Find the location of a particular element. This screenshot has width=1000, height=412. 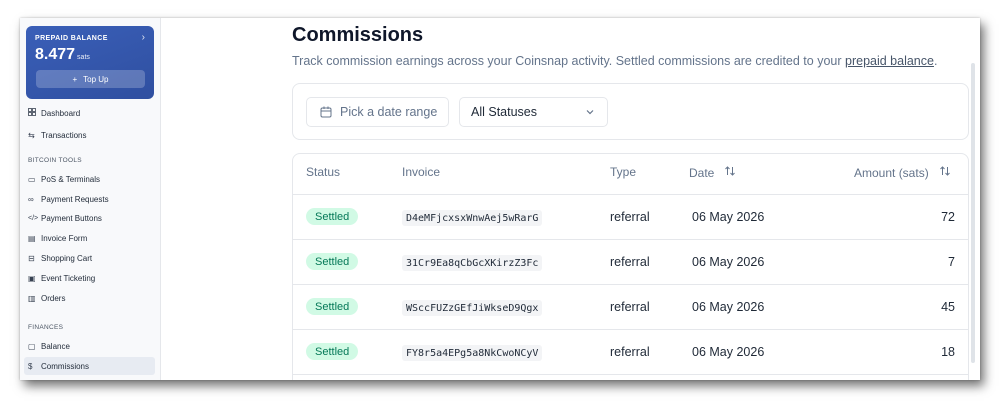

section-label-bitcoin-tools: BITCOIN TOOLS is located at coordinates (55, 160).